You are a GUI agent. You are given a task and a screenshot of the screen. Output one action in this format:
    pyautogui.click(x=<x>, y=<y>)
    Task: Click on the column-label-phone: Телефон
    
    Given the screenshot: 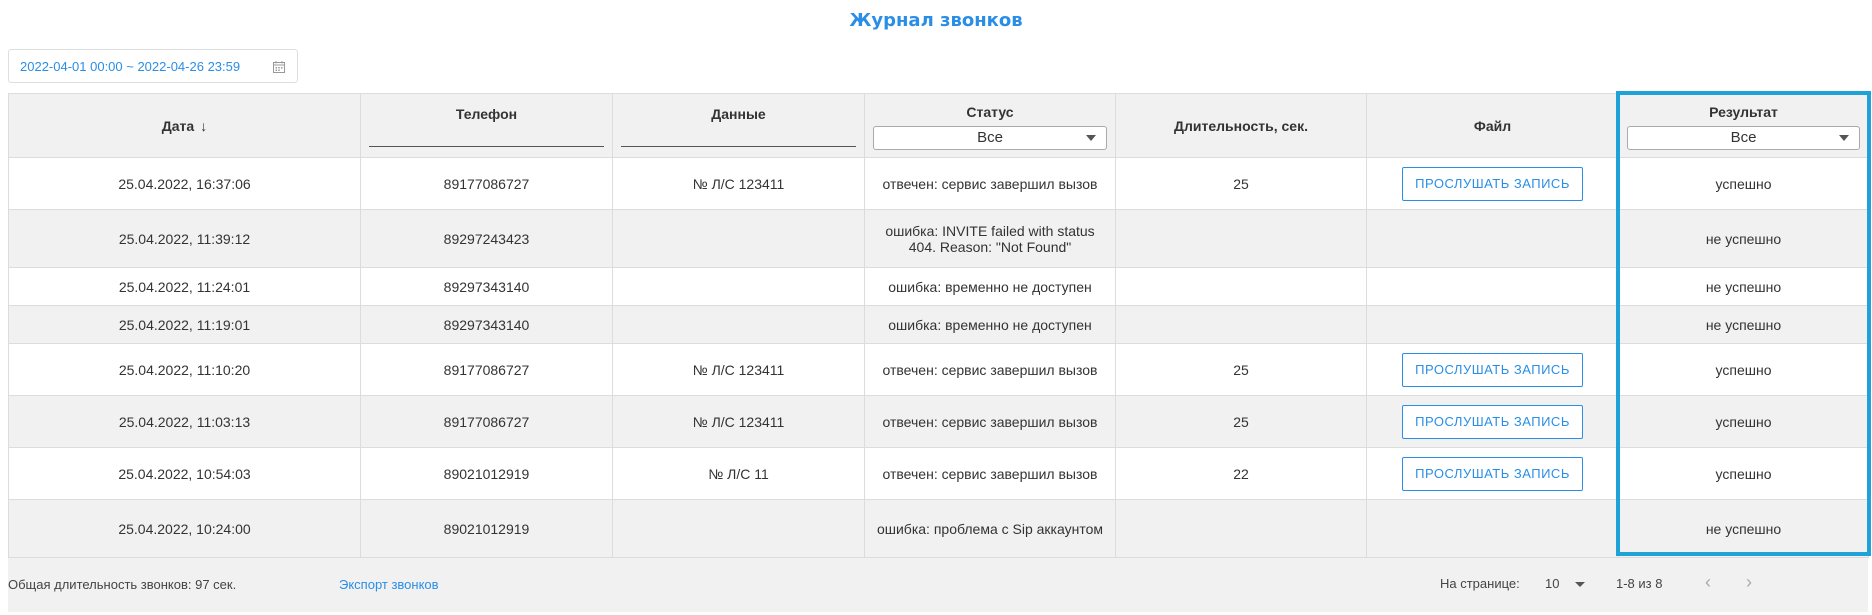 What is the action you would take?
    pyautogui.click(x=486, y=114)
    